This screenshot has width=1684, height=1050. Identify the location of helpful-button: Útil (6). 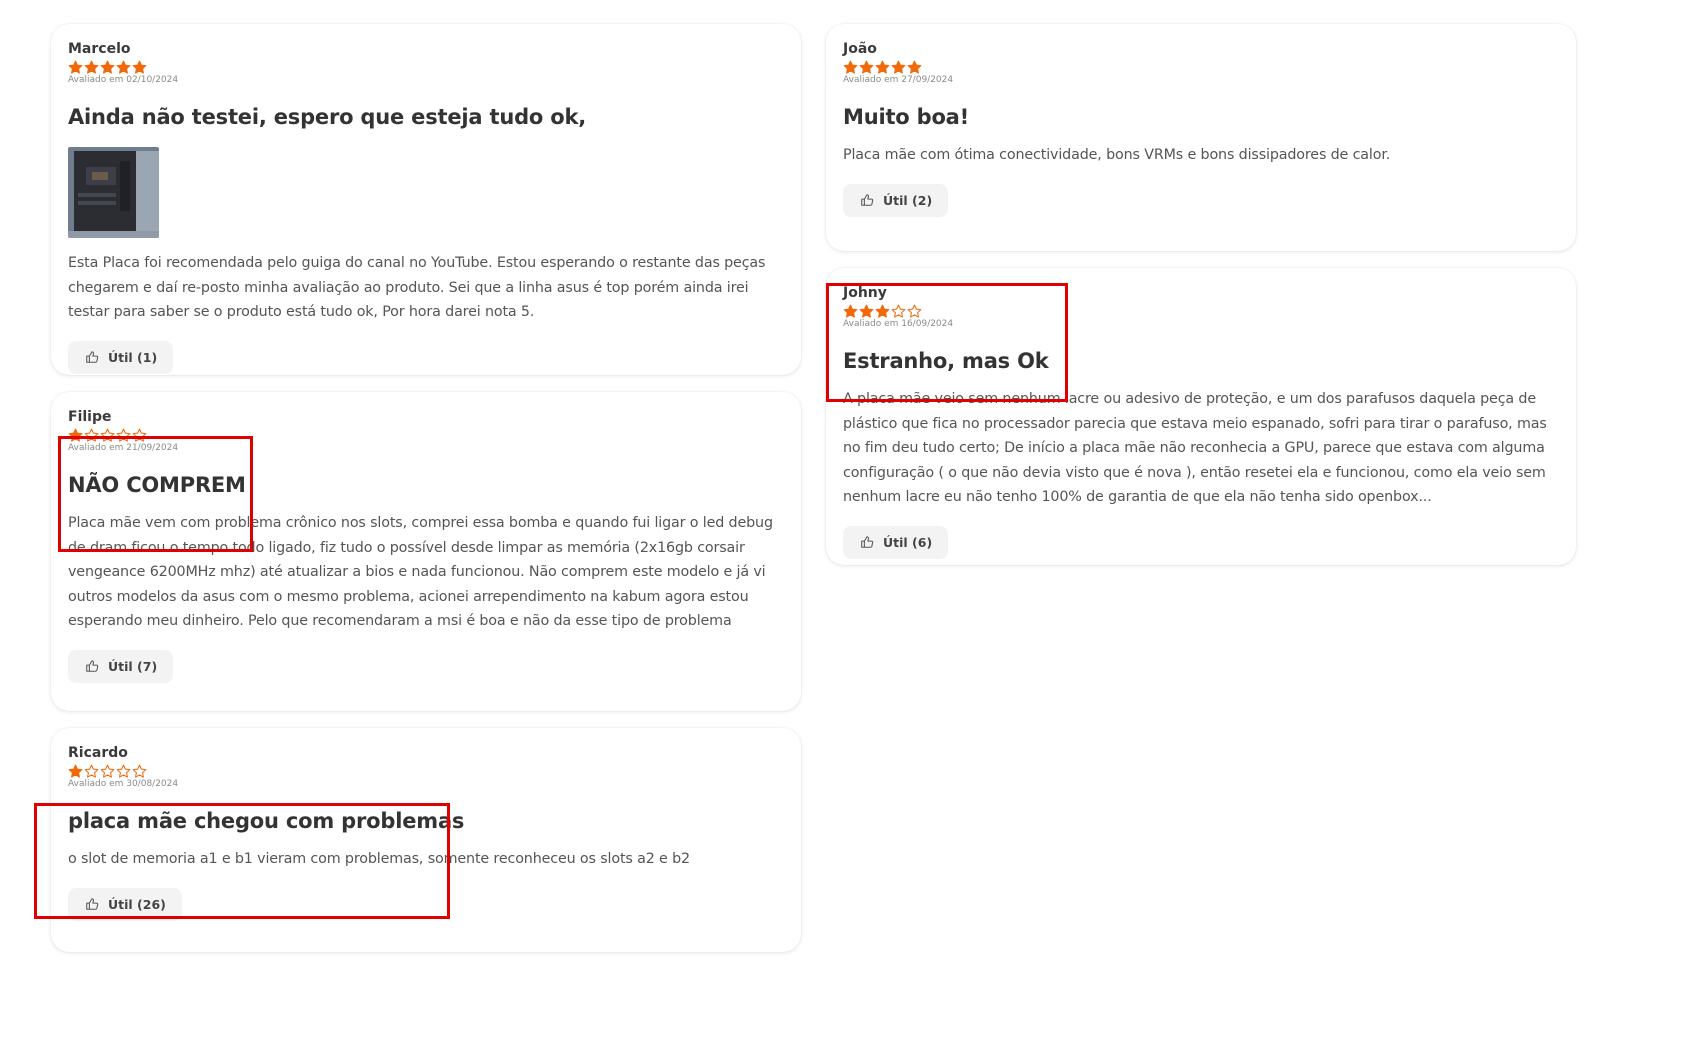
(896, 542).